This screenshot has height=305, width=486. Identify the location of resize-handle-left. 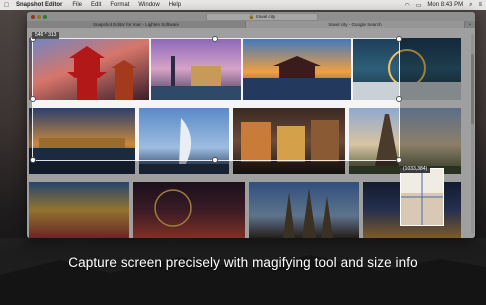
(33, 99).